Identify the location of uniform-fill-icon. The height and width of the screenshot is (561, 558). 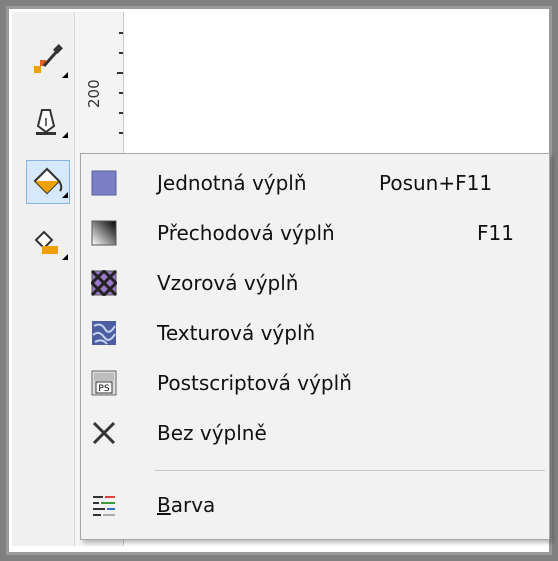
(104, 183).